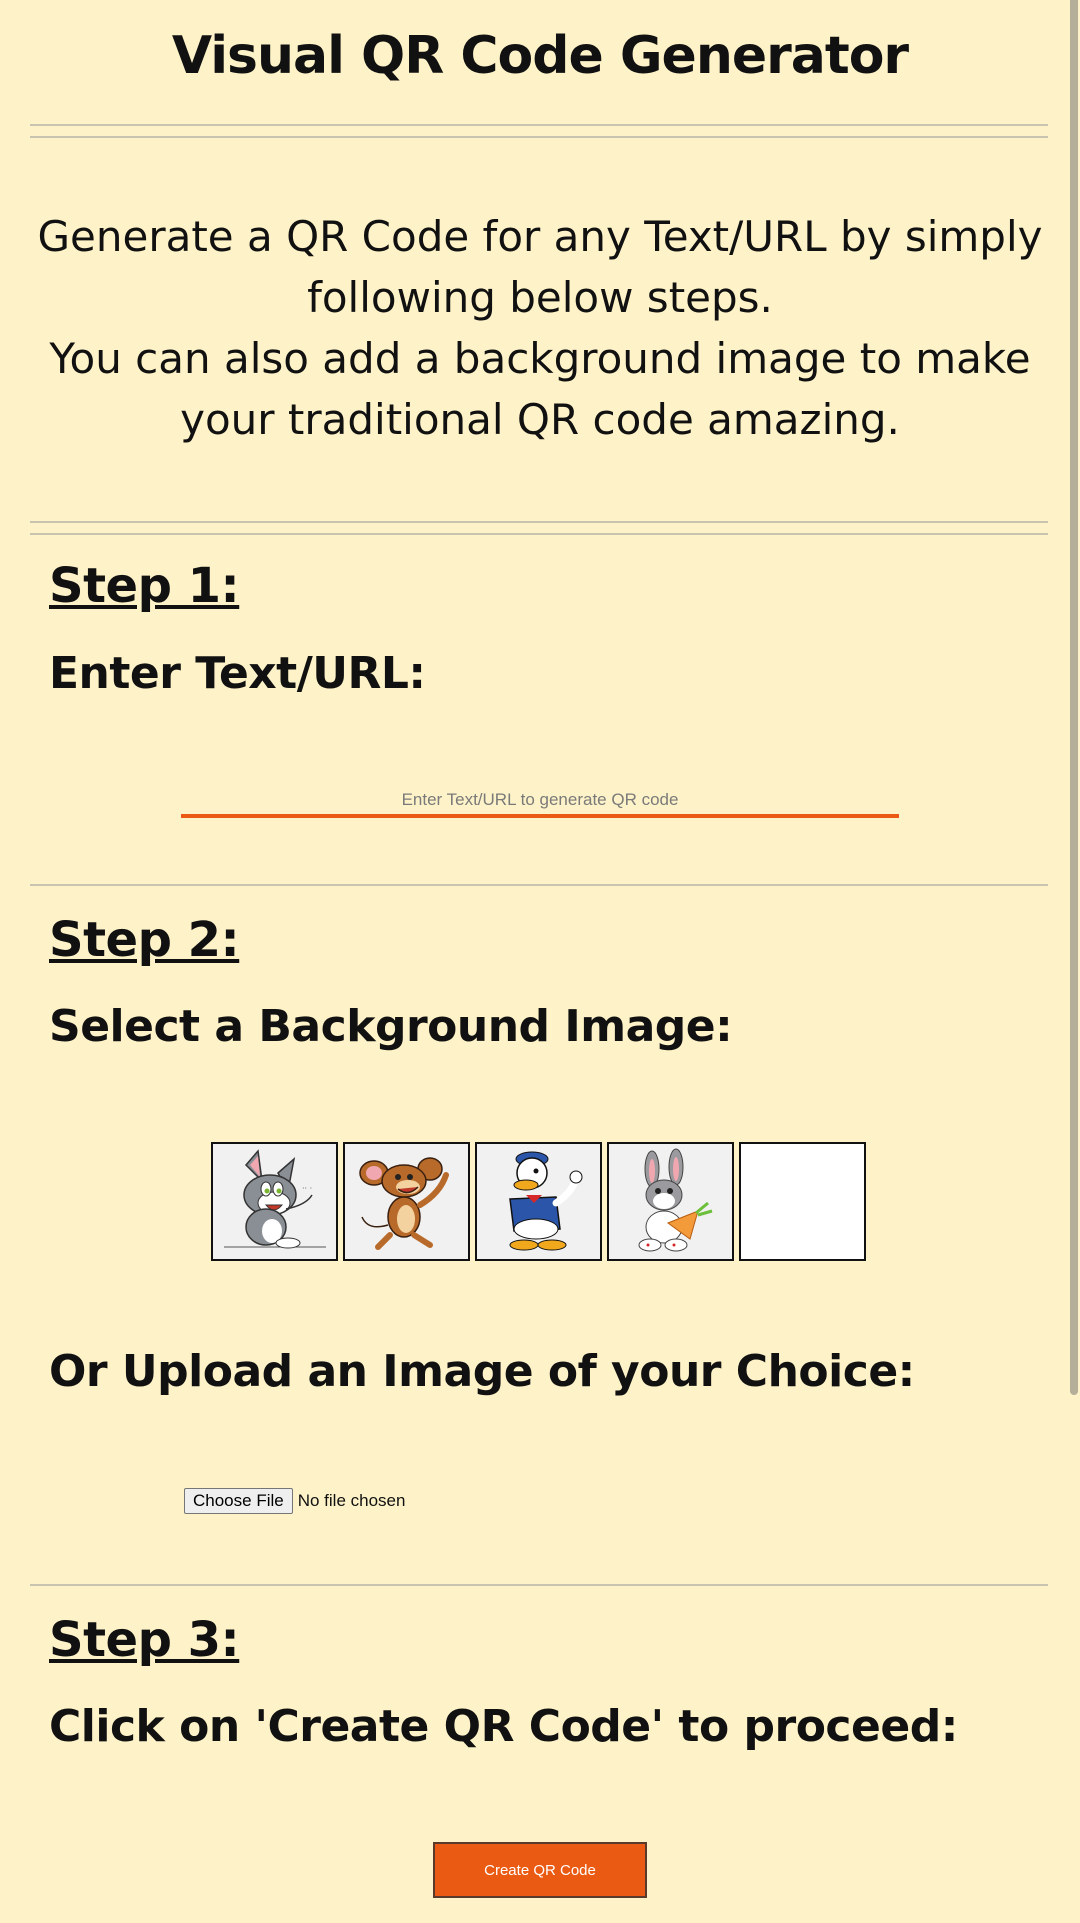 The height and width of the screenshot is (1923, 1080). I want to click on background-option-duck, so click(538, 1201).